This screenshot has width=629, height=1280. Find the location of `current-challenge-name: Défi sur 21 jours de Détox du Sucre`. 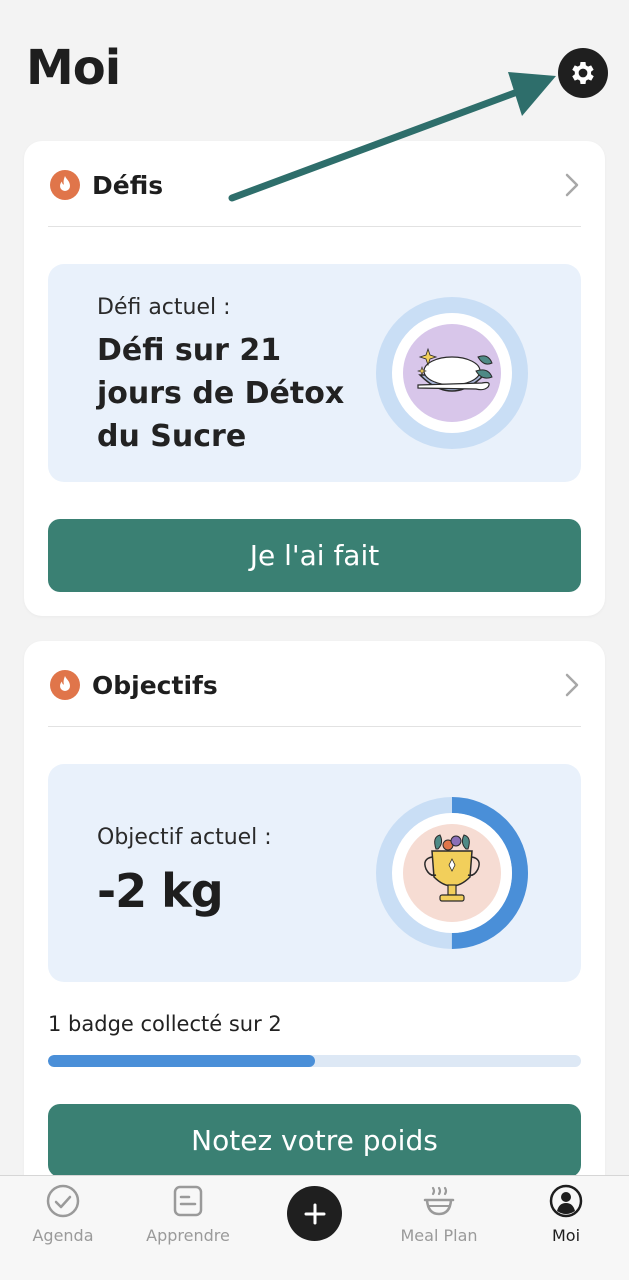

current-challenge-name: Défi sur 21 jours de Détox du Sucre is located at coordinates (221, 393).